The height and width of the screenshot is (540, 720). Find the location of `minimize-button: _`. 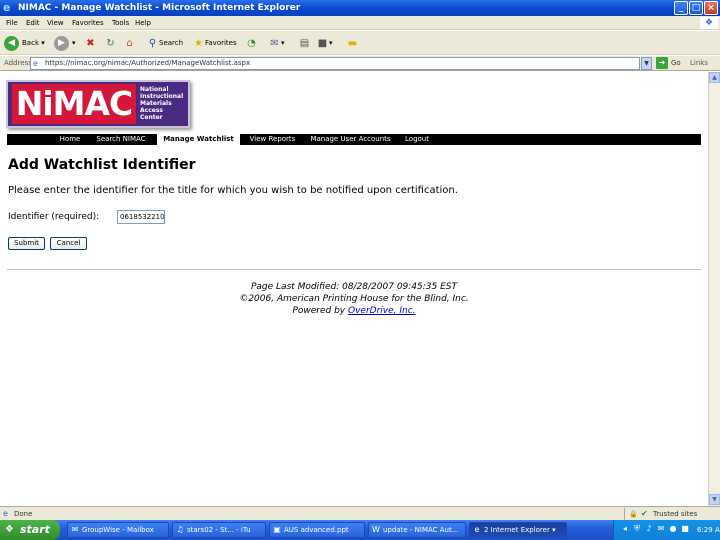

minimize-button: _ is located at coordinates (681, 8).